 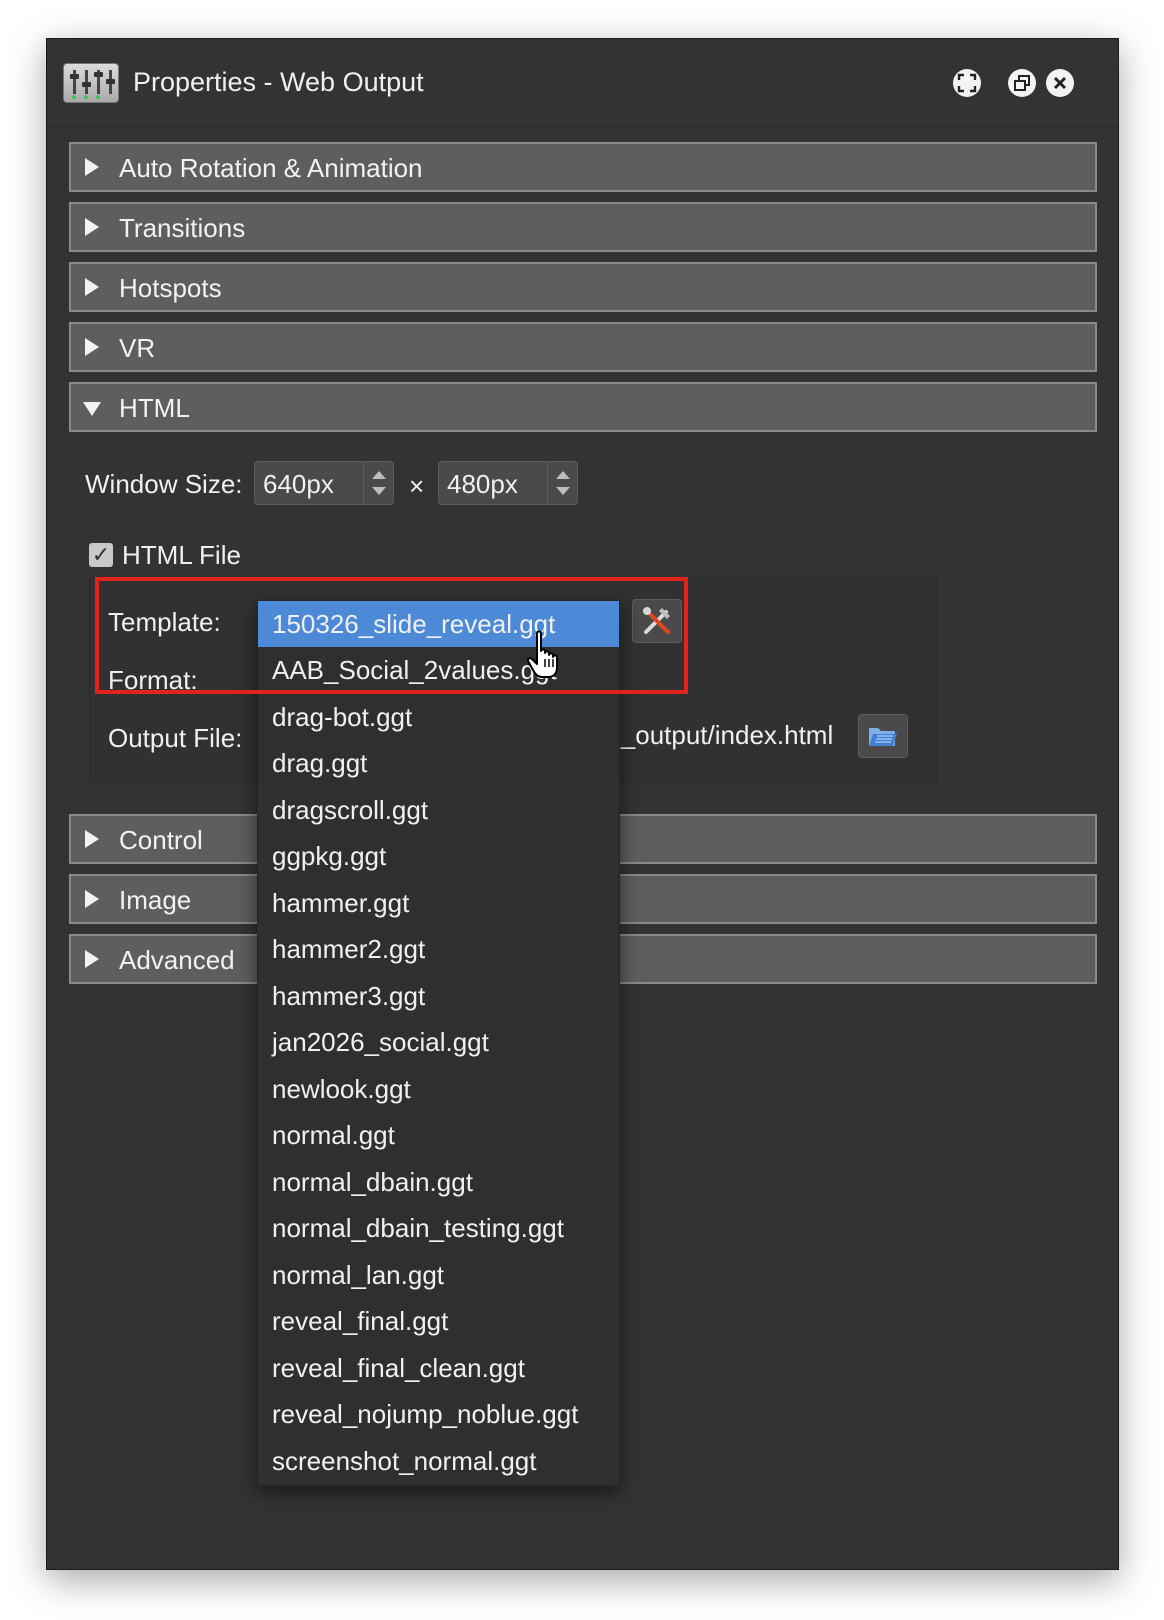 I want to click on window-size-label: Window Size:, so click(x=164, y=484).